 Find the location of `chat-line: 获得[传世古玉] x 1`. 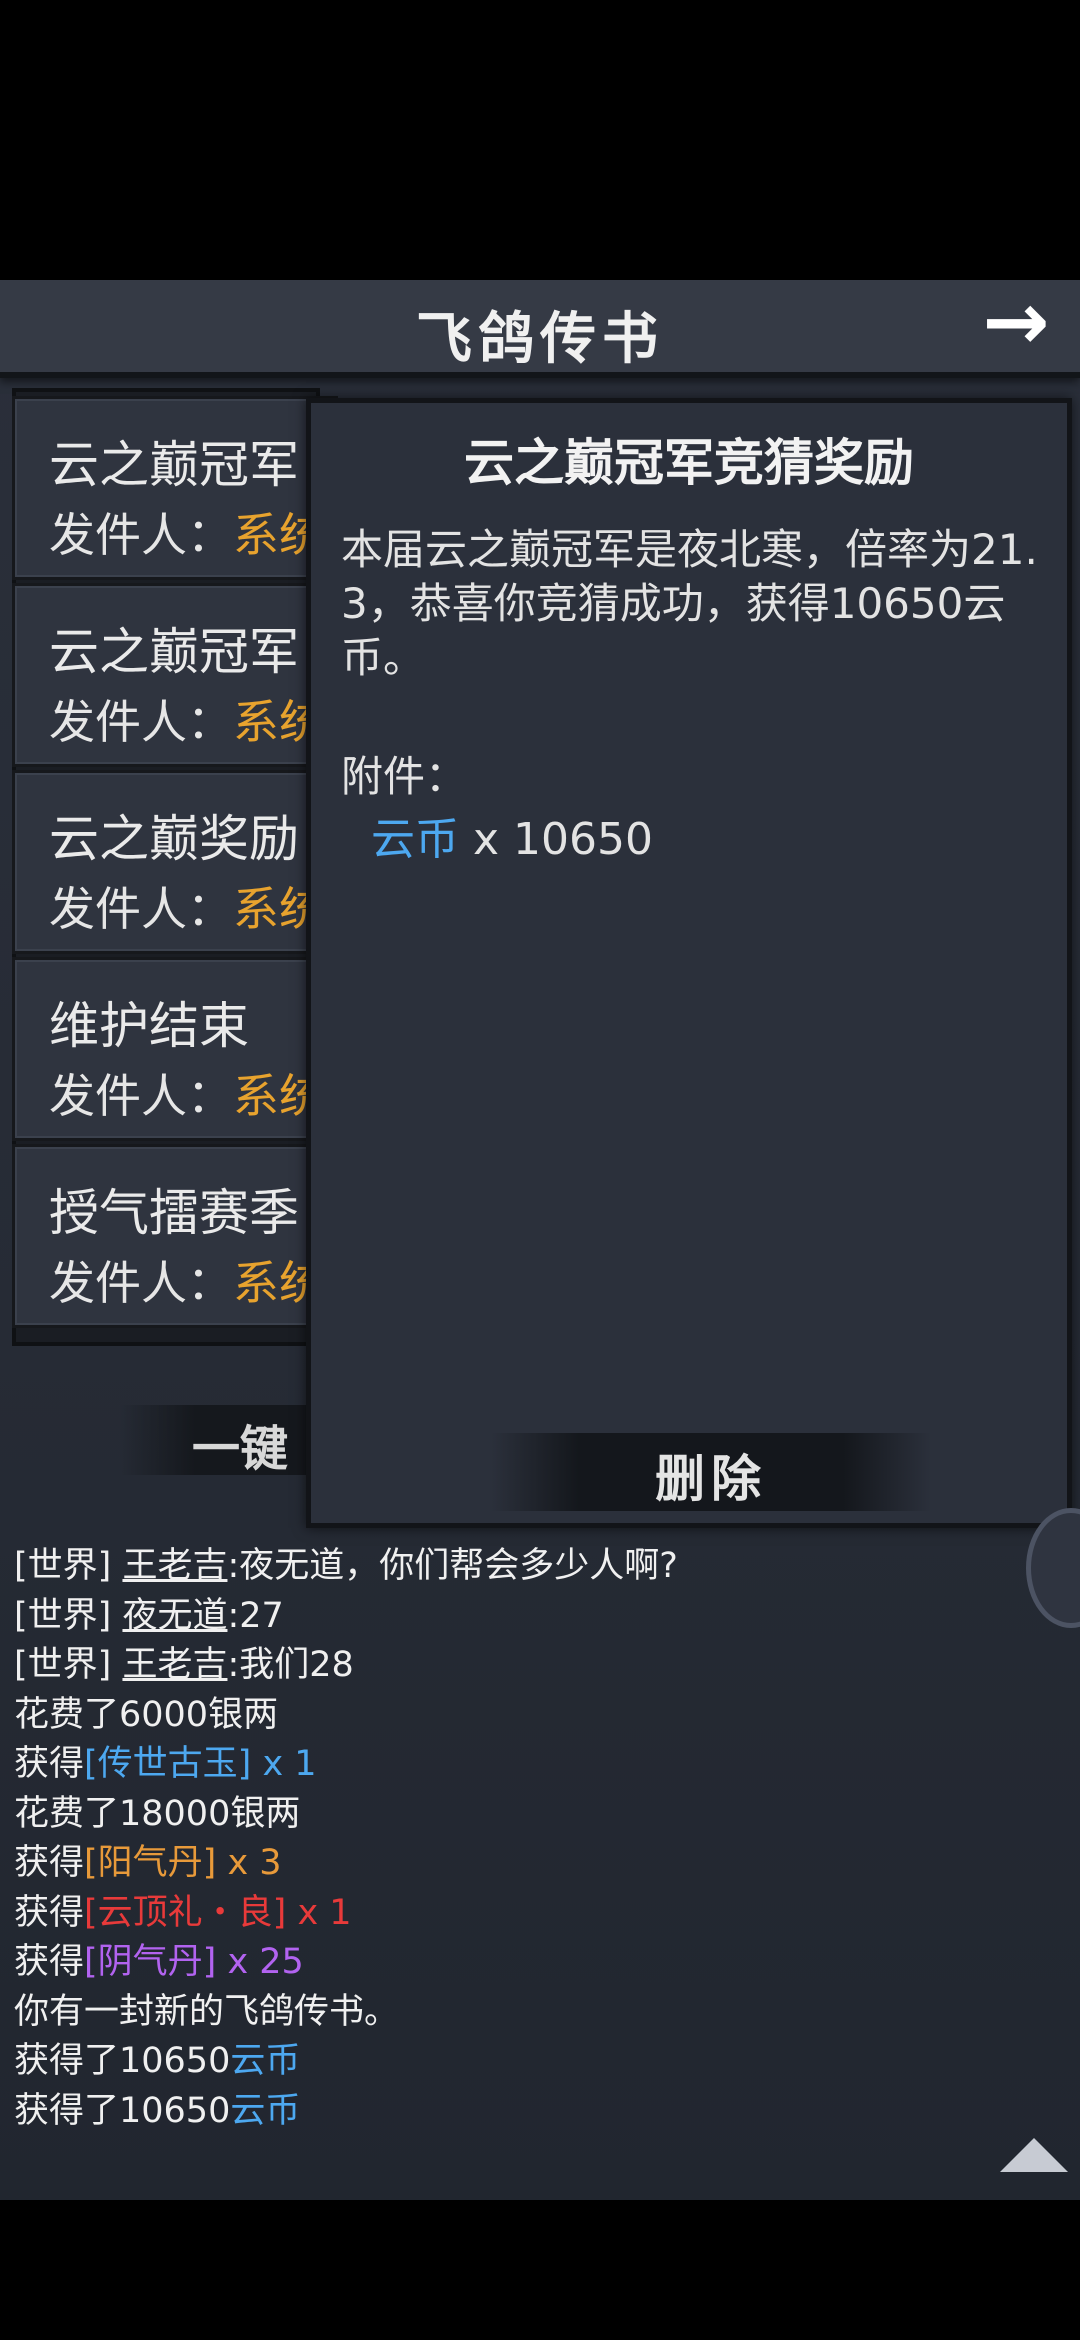

chat-line: 获得[传世古玉] x 1 is located at coordinates (514, 1765).